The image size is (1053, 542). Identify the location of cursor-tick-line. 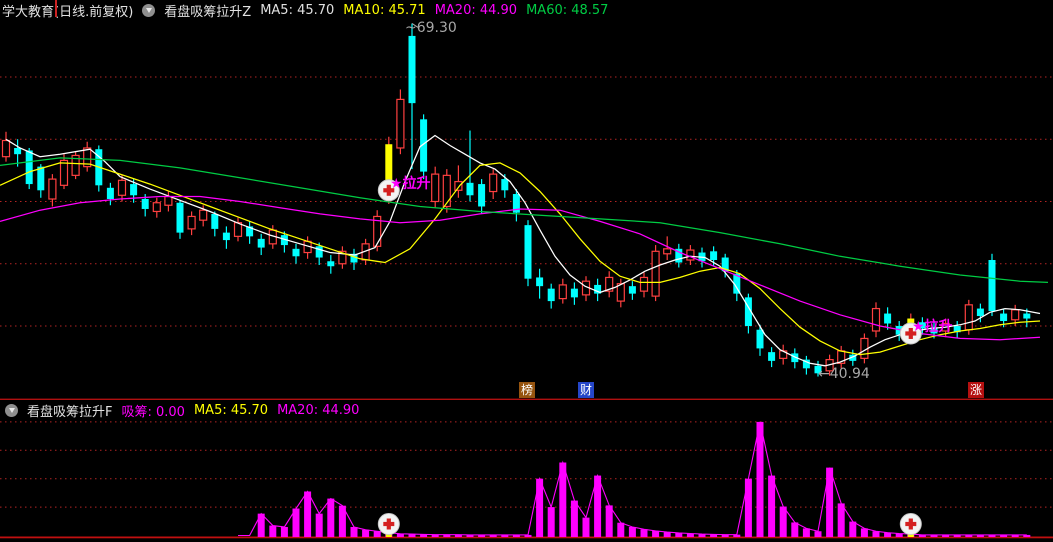
(56, 8).